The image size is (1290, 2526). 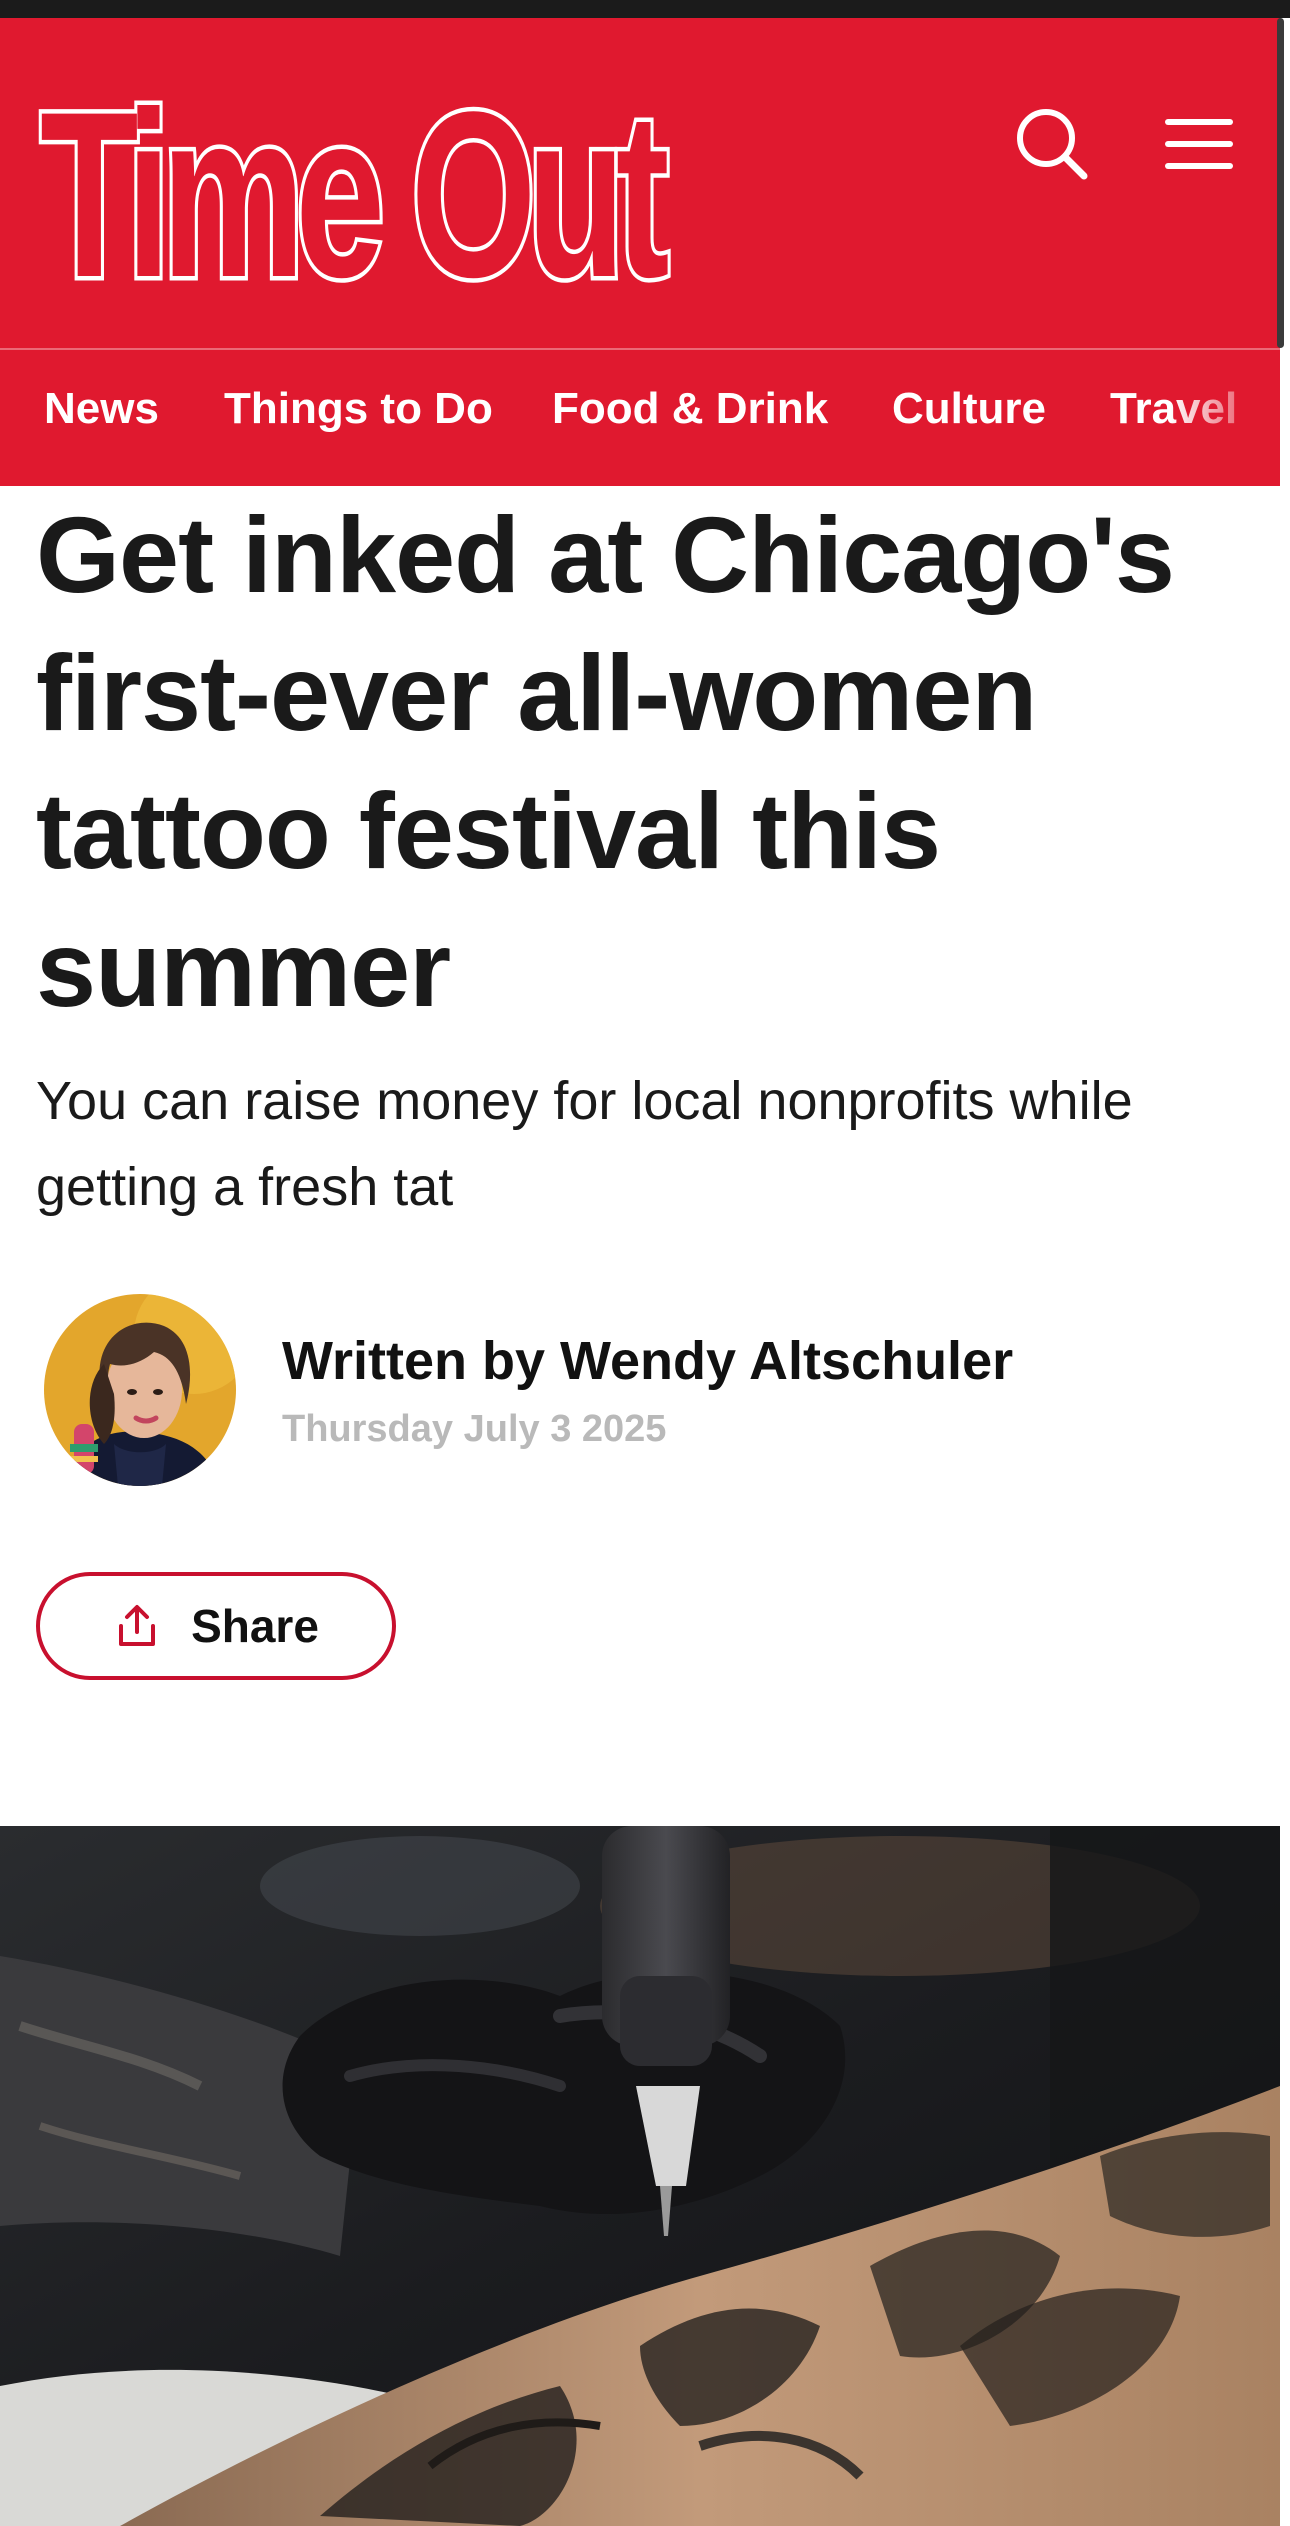 I want to click on timeout-logo: Time Out, so click(x=354, y=182).